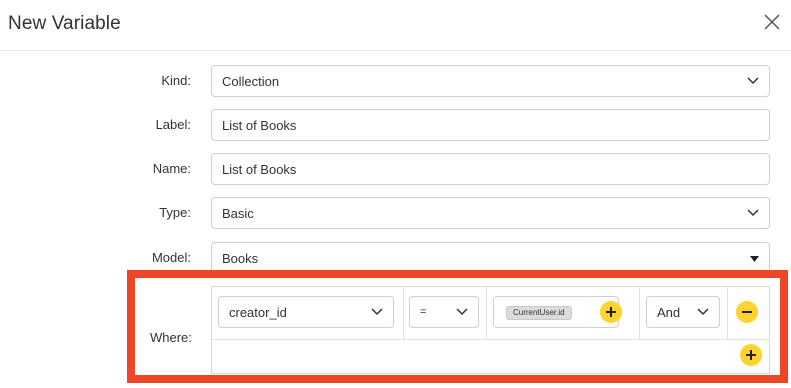  Describe the element at coordinates (240, 258) in the screenshot. I see `model-value: Books` at that location.